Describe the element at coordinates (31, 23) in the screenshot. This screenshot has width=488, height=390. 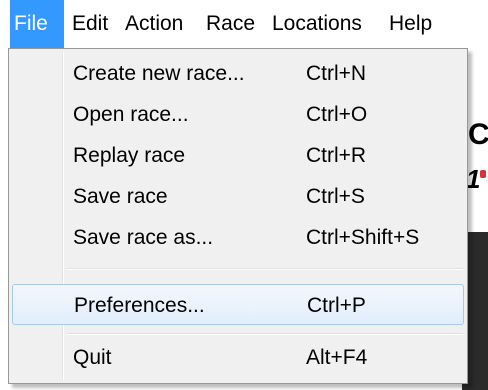
I see `menu-file-label: File` at that location.